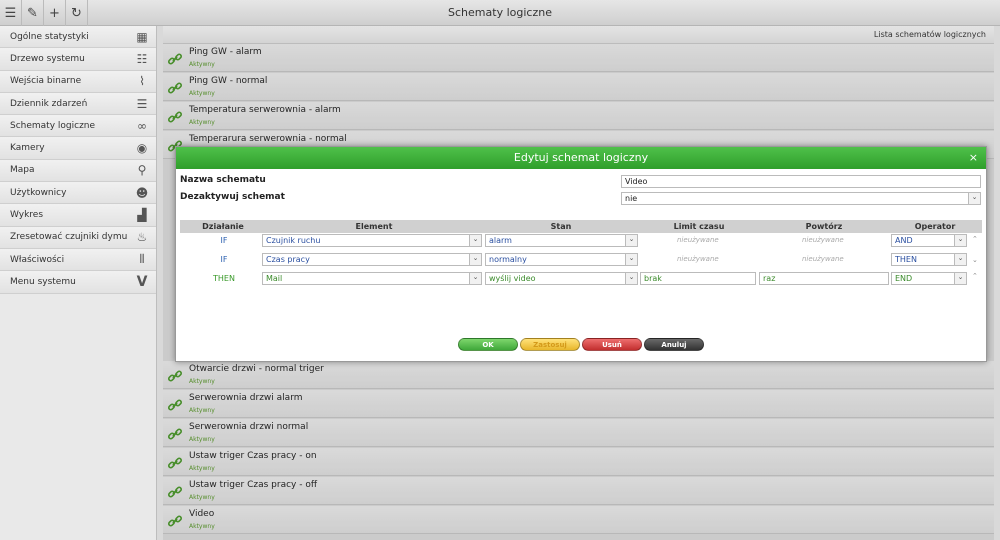 The width and height of the screenshot is (1000, 540). I want to click on dialog-buttons: OK Zastosuj Usuń Anuluj, so click(582, 345).